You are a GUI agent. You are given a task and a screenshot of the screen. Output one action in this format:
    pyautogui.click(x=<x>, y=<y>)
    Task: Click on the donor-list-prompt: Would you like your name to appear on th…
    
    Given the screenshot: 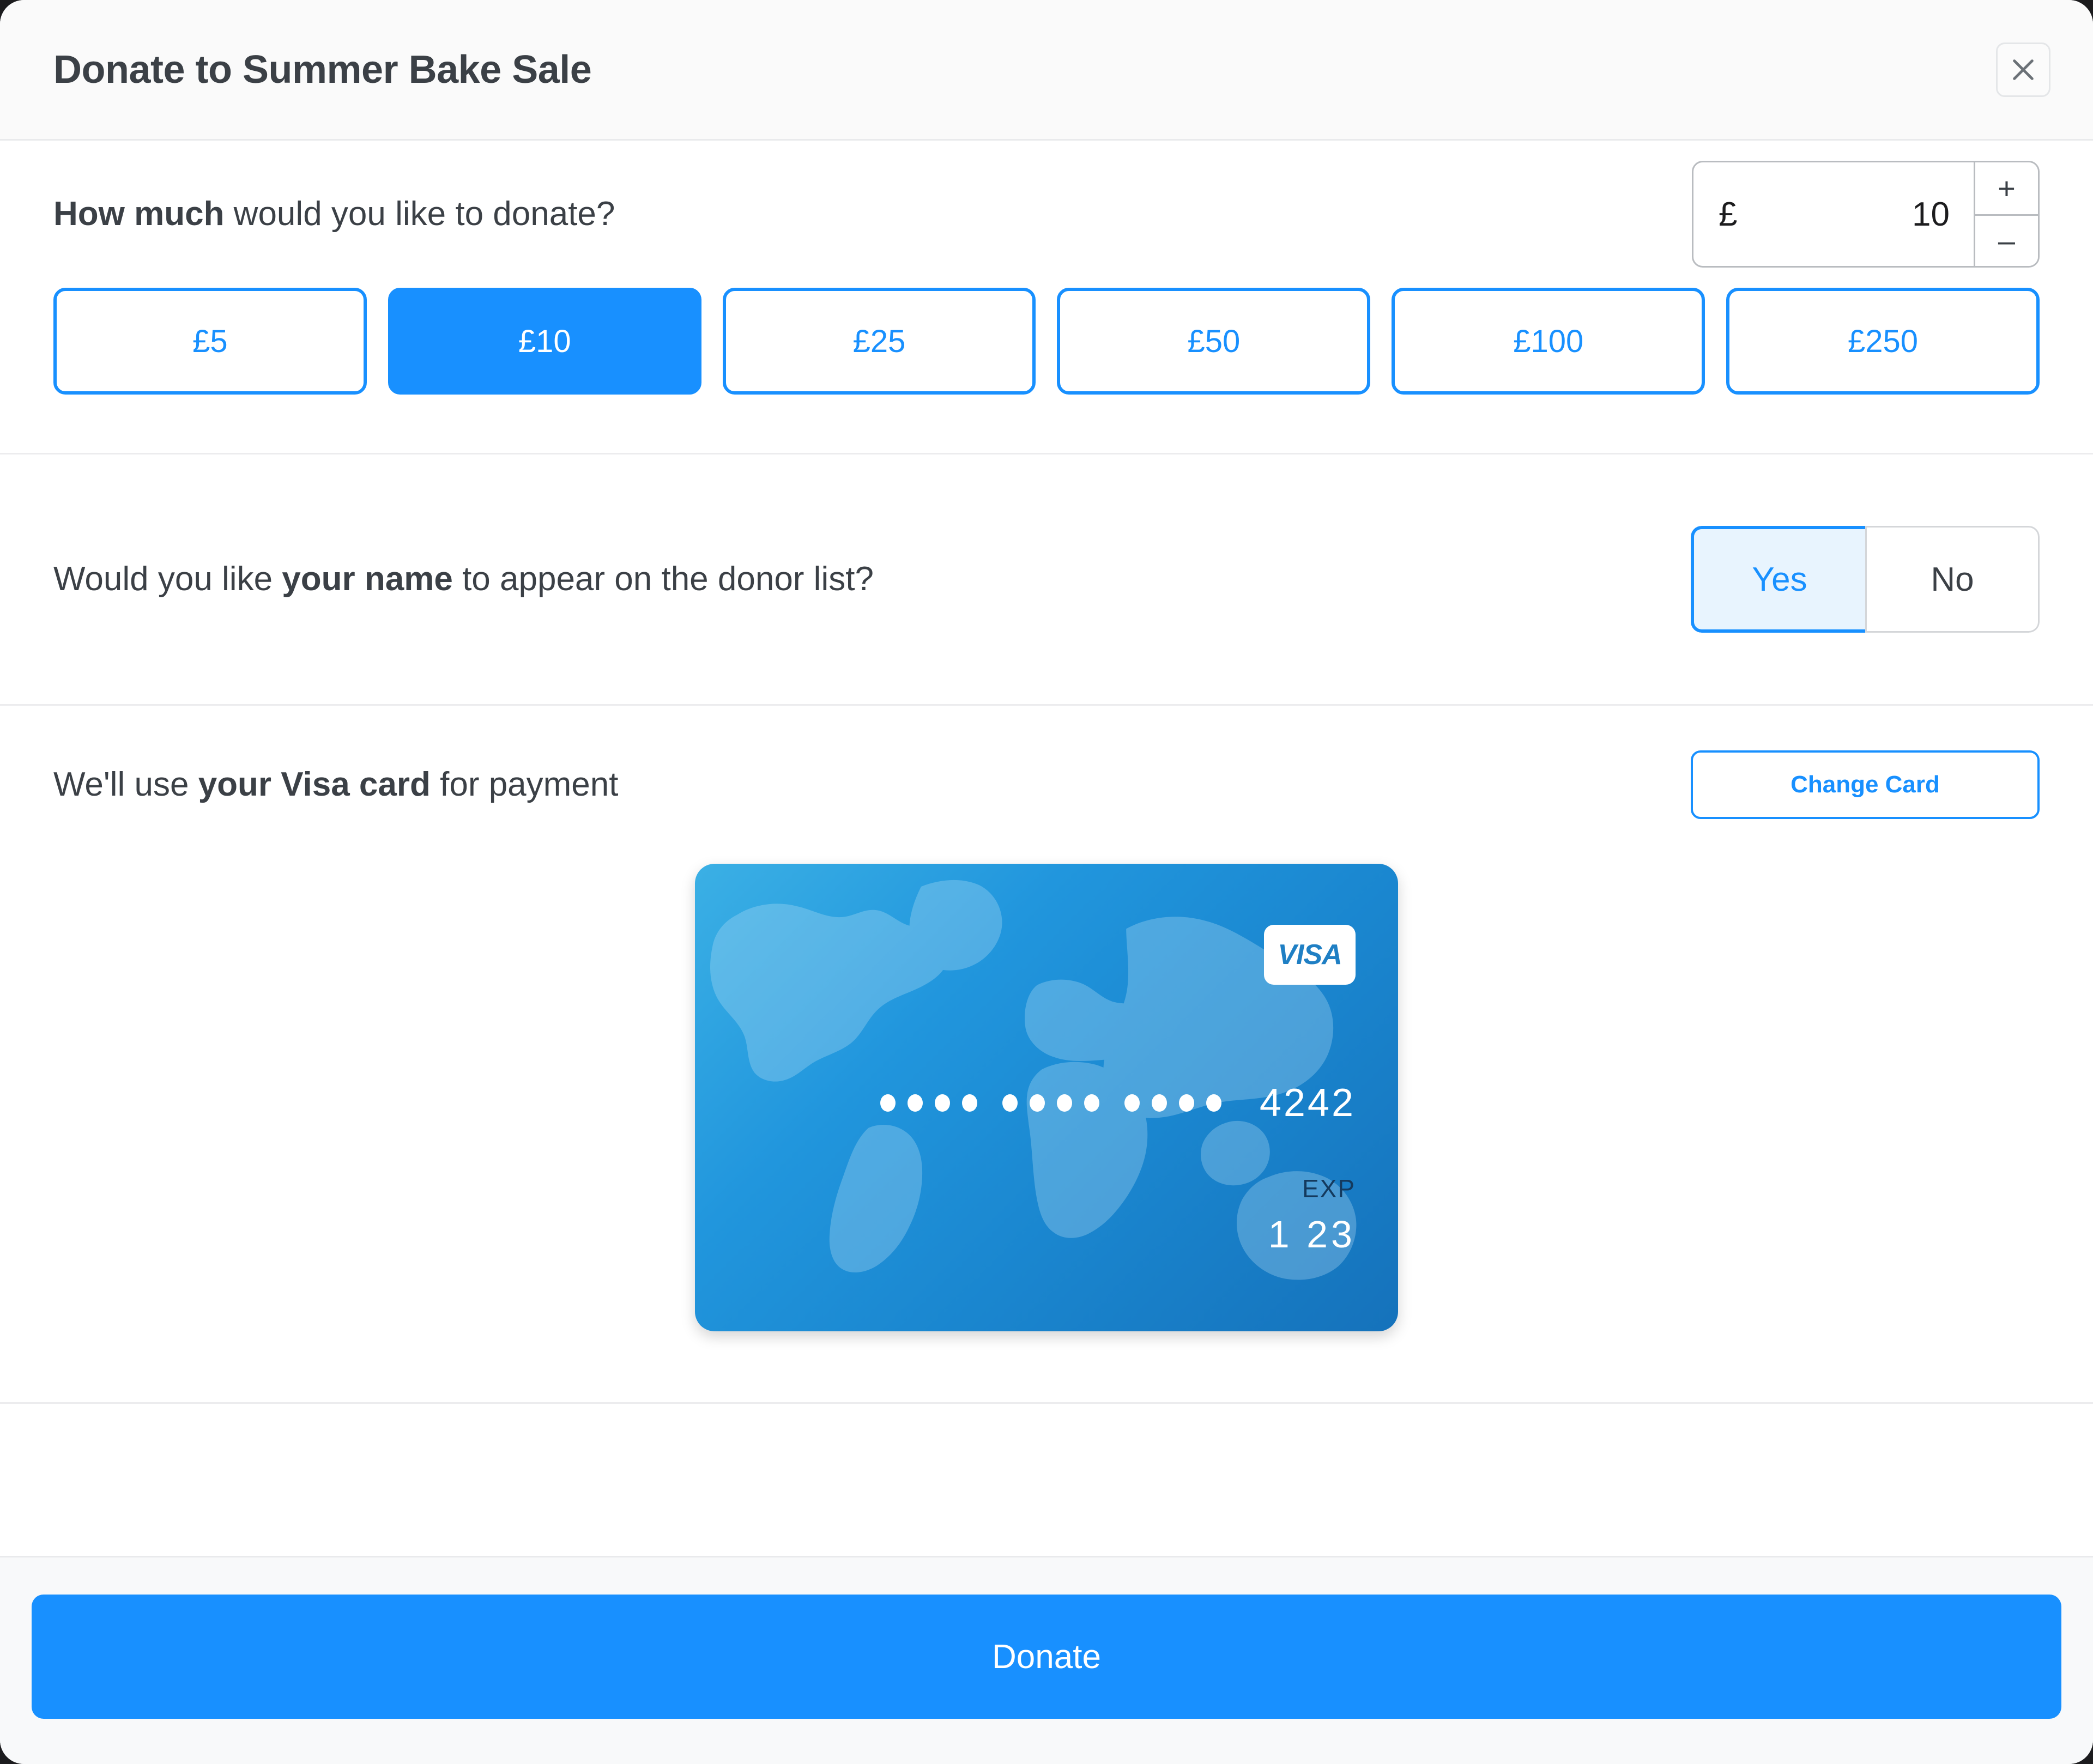 What is the action you would take?
    pyautogui.click(x=463, y=579)
    